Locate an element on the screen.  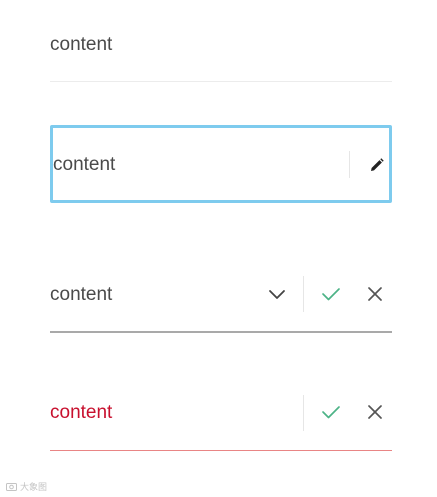
edit-icon is located at coordinates (377, 164).